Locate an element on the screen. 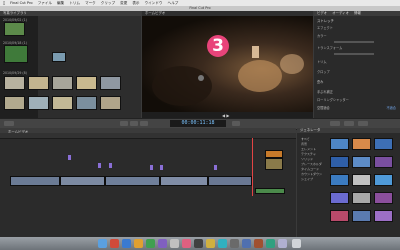  menu-file: ファイル is located at coordinates (45, 3).